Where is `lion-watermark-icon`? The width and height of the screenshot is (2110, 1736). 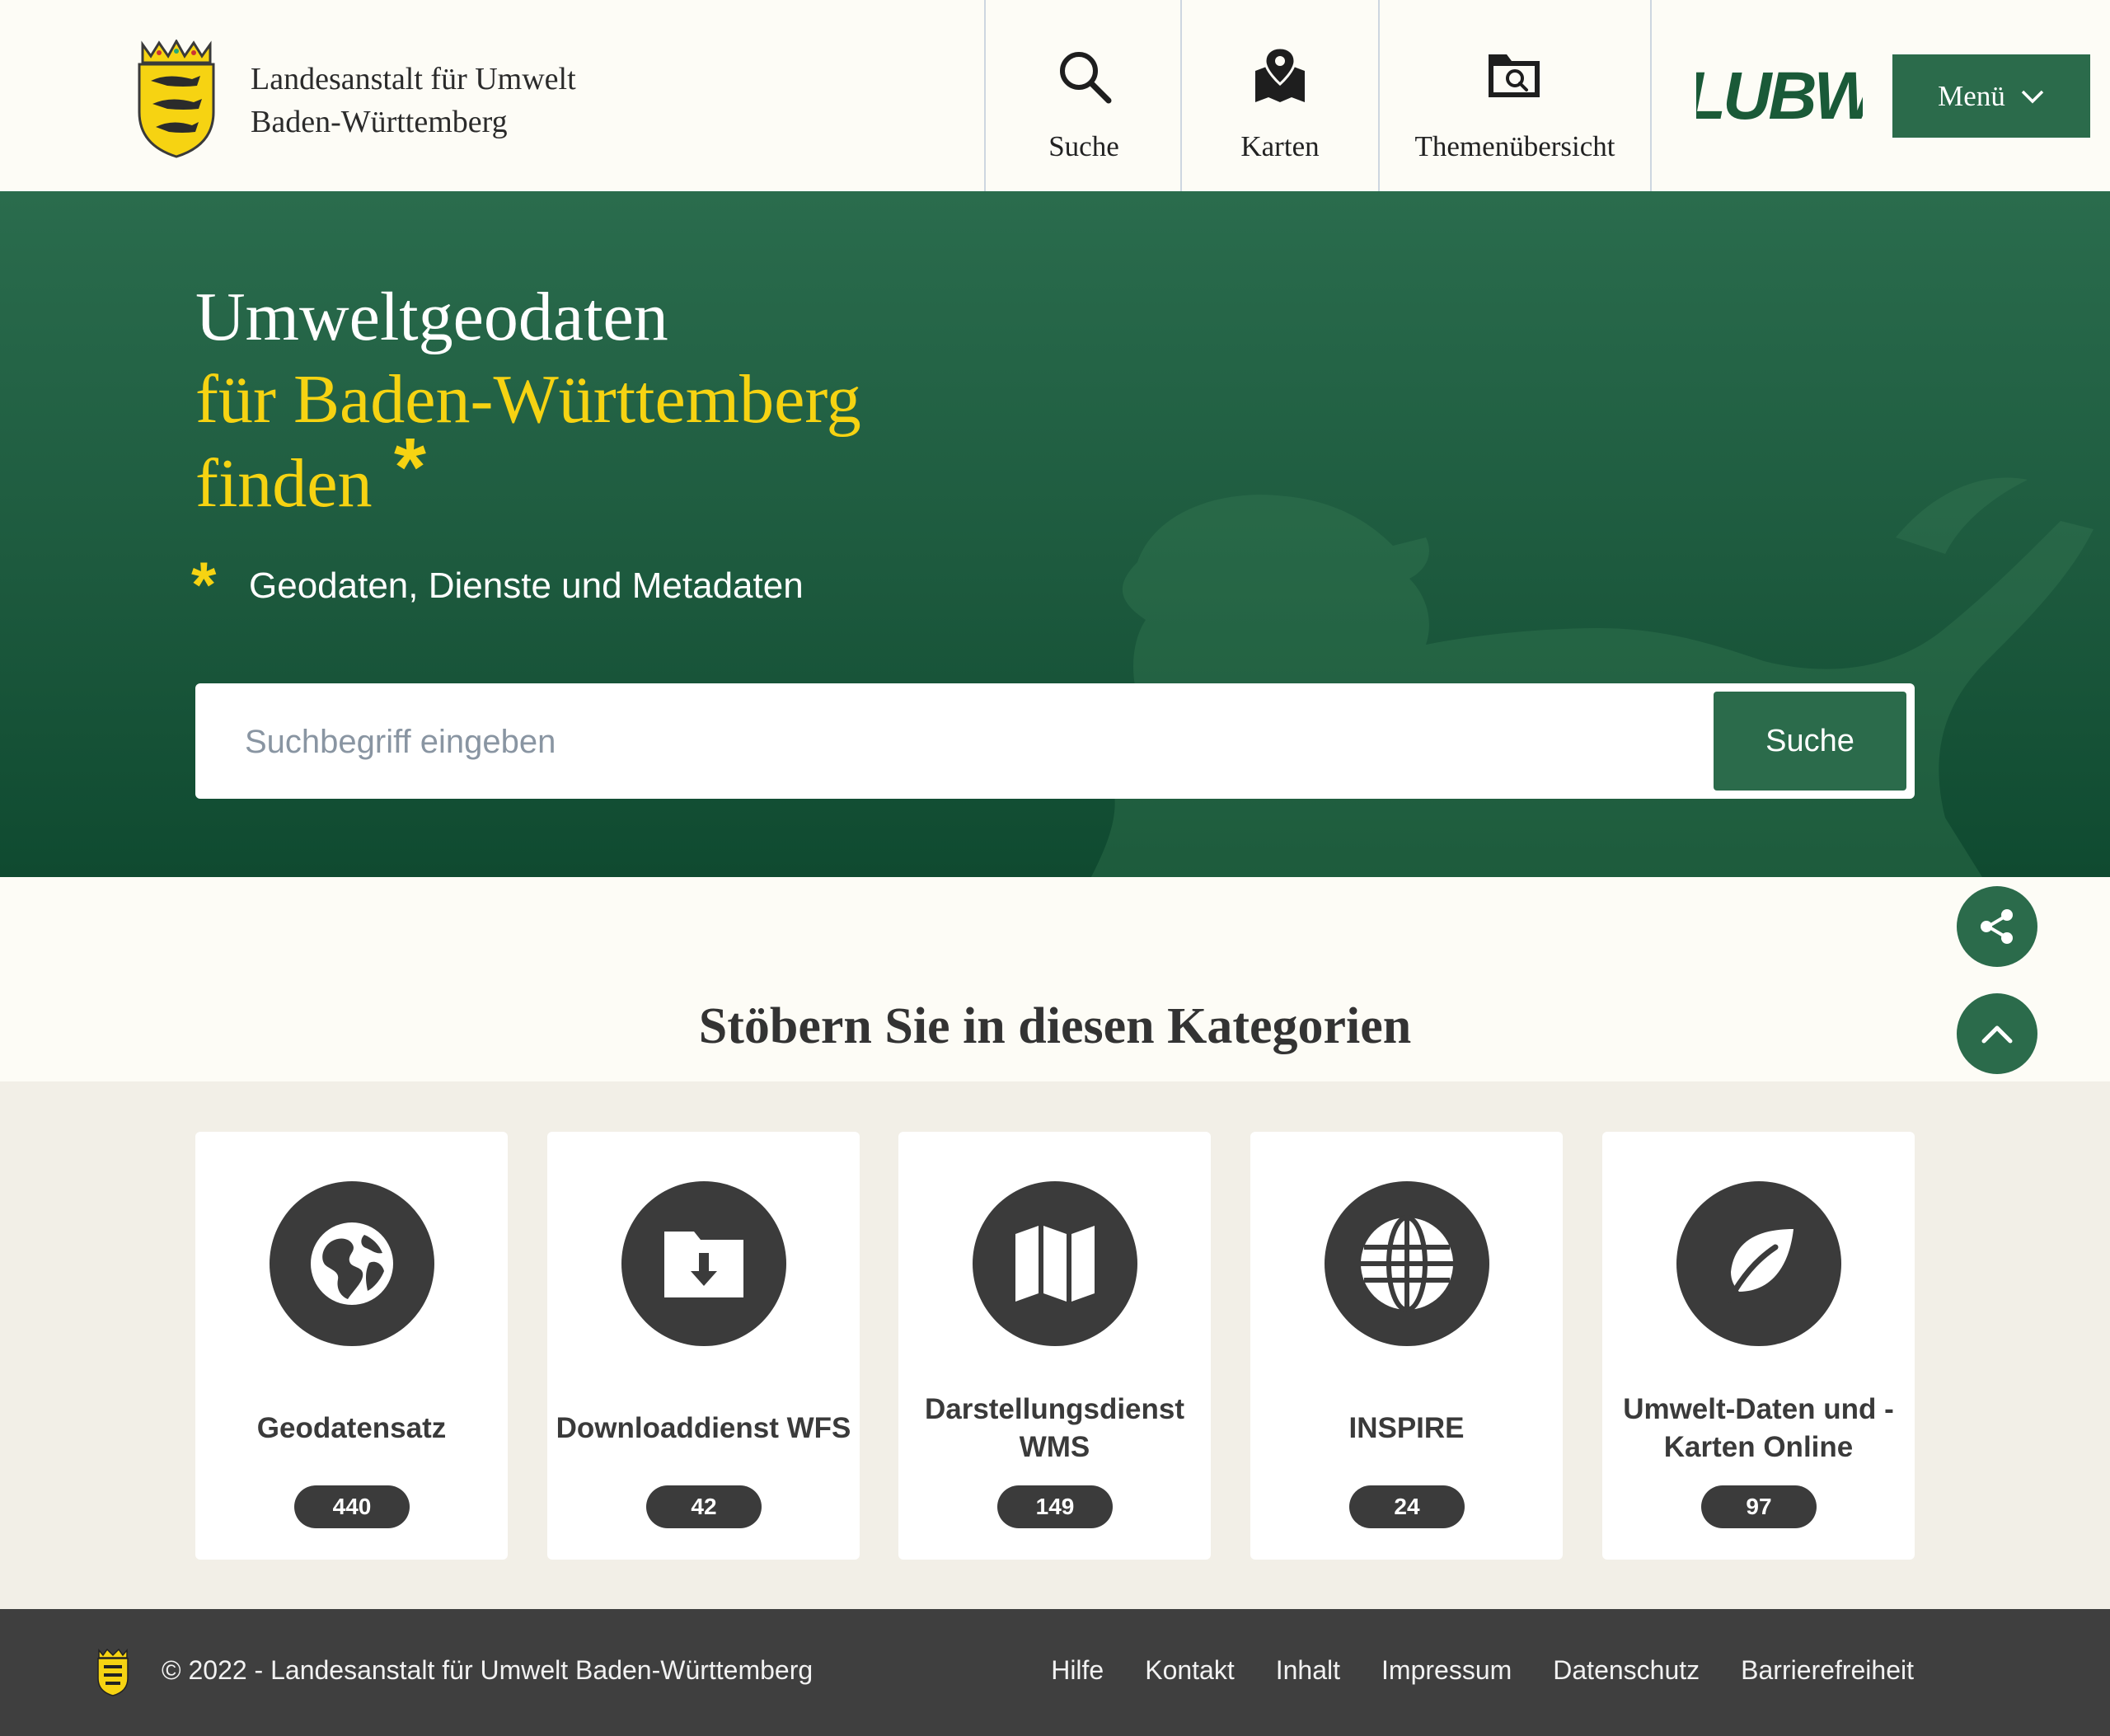 lion-watermark-icon is located at coordinates (1573, 677).